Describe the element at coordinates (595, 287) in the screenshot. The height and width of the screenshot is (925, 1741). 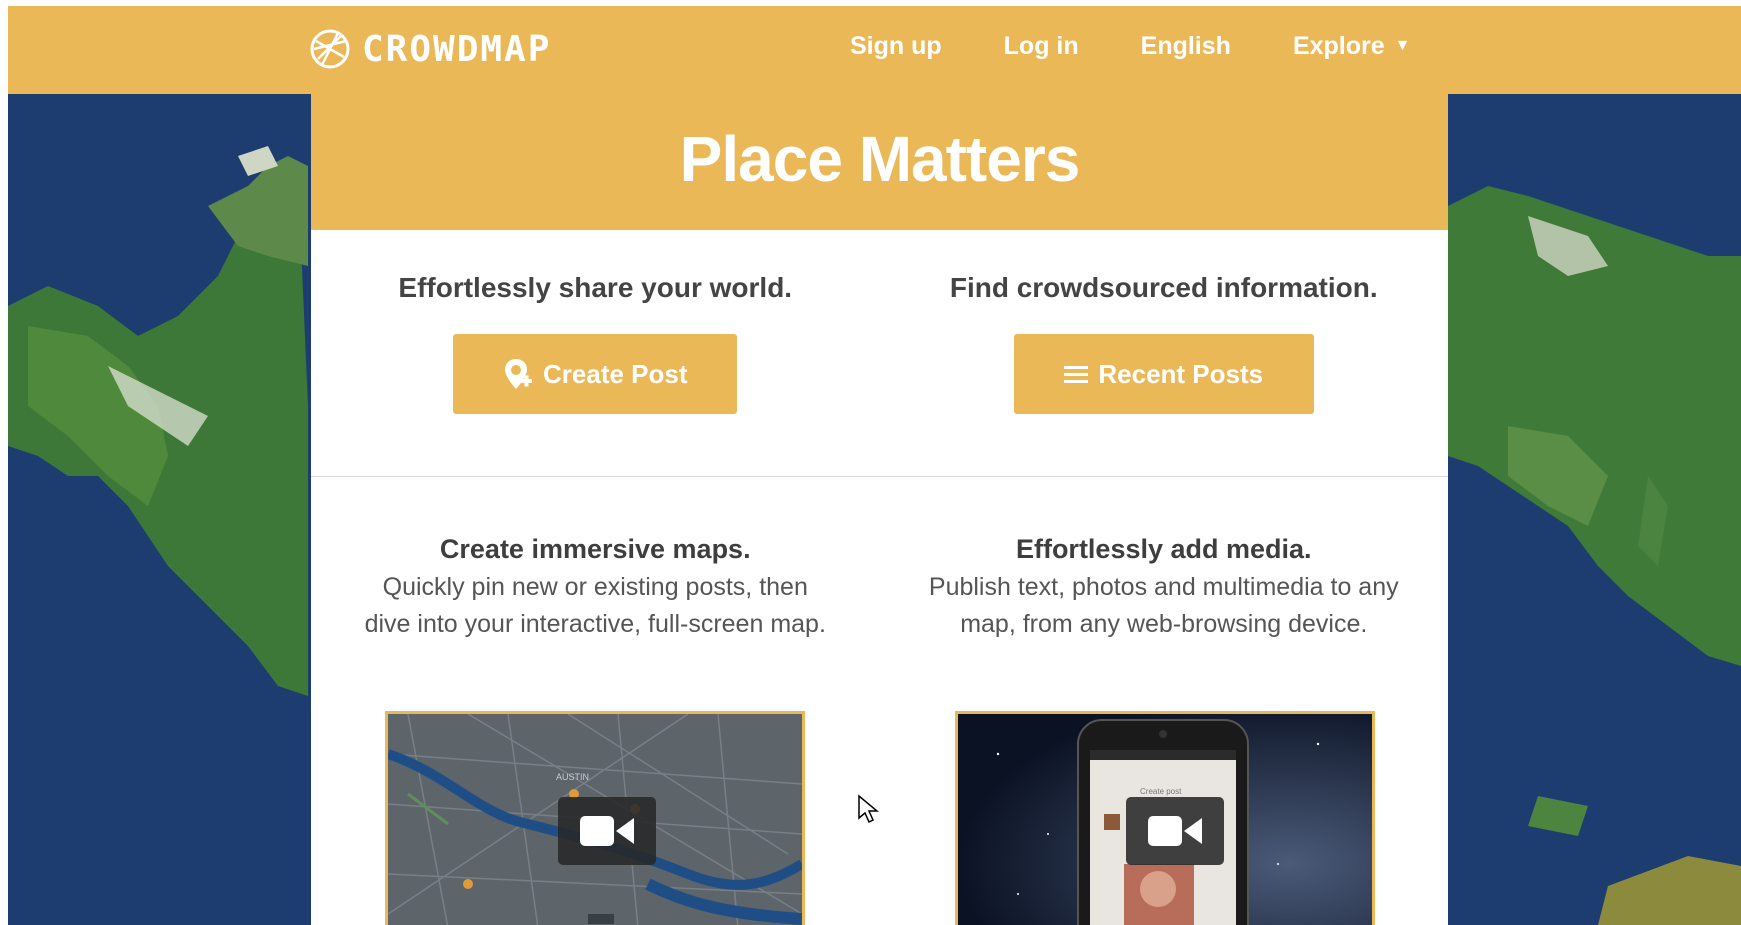
I see `share-tagline: Effortlessly share your world.` at that location.